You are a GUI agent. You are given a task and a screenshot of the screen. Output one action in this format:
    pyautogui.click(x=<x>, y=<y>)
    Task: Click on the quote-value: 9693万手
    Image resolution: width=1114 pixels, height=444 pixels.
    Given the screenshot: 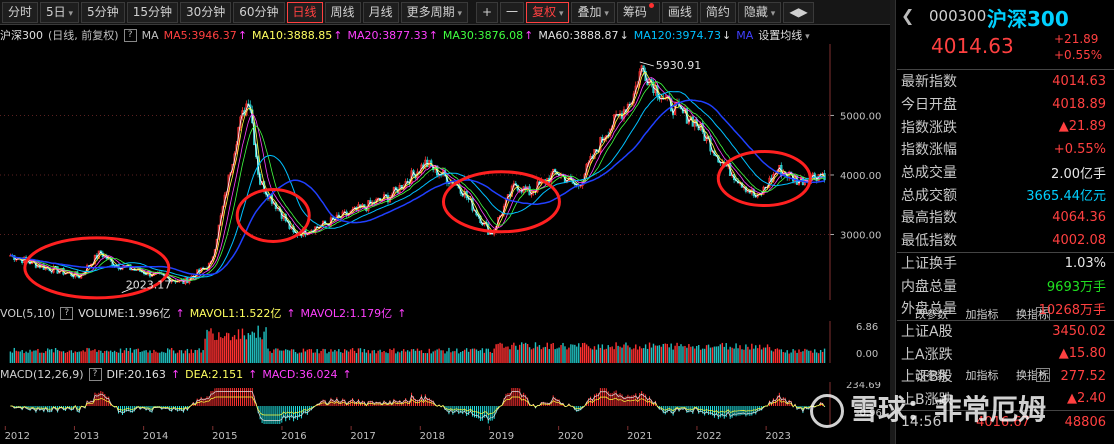 What is the action you would take?
    pyautogui.click(x=1076, y=288)
    